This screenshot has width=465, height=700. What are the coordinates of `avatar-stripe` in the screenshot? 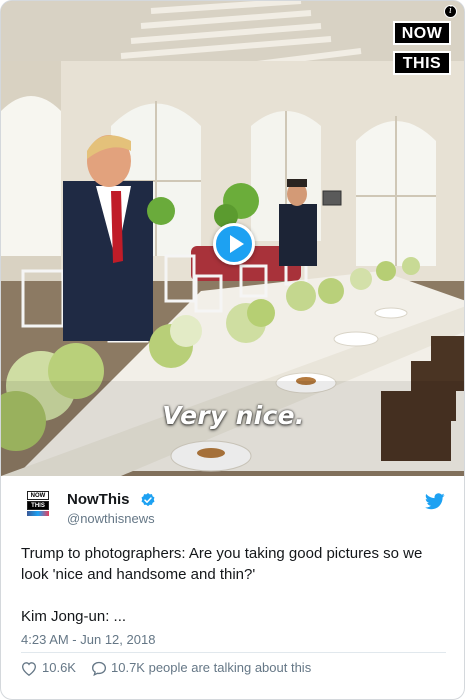 It's located at (38, 513).